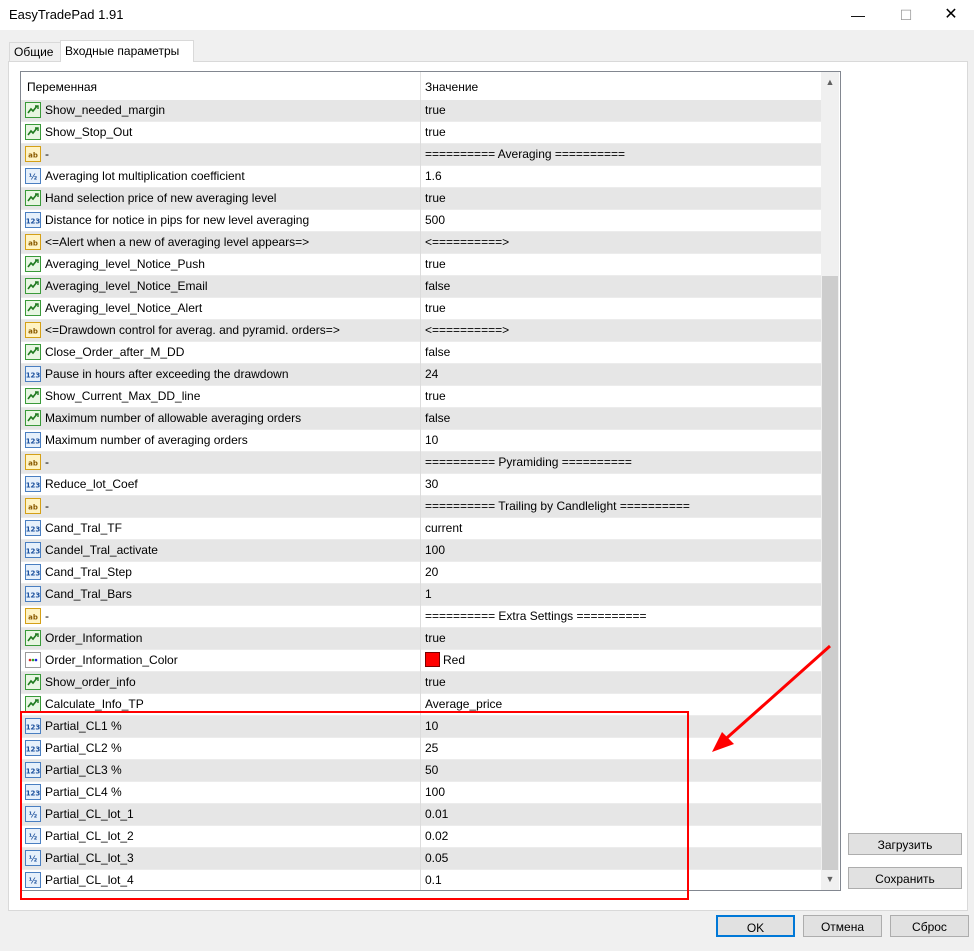 This screenshot has height=951, width=974. What do you see at coordinates (951, 15) in the screenshot?
I see `close-button: ✕` at bounding box center [951, 15].